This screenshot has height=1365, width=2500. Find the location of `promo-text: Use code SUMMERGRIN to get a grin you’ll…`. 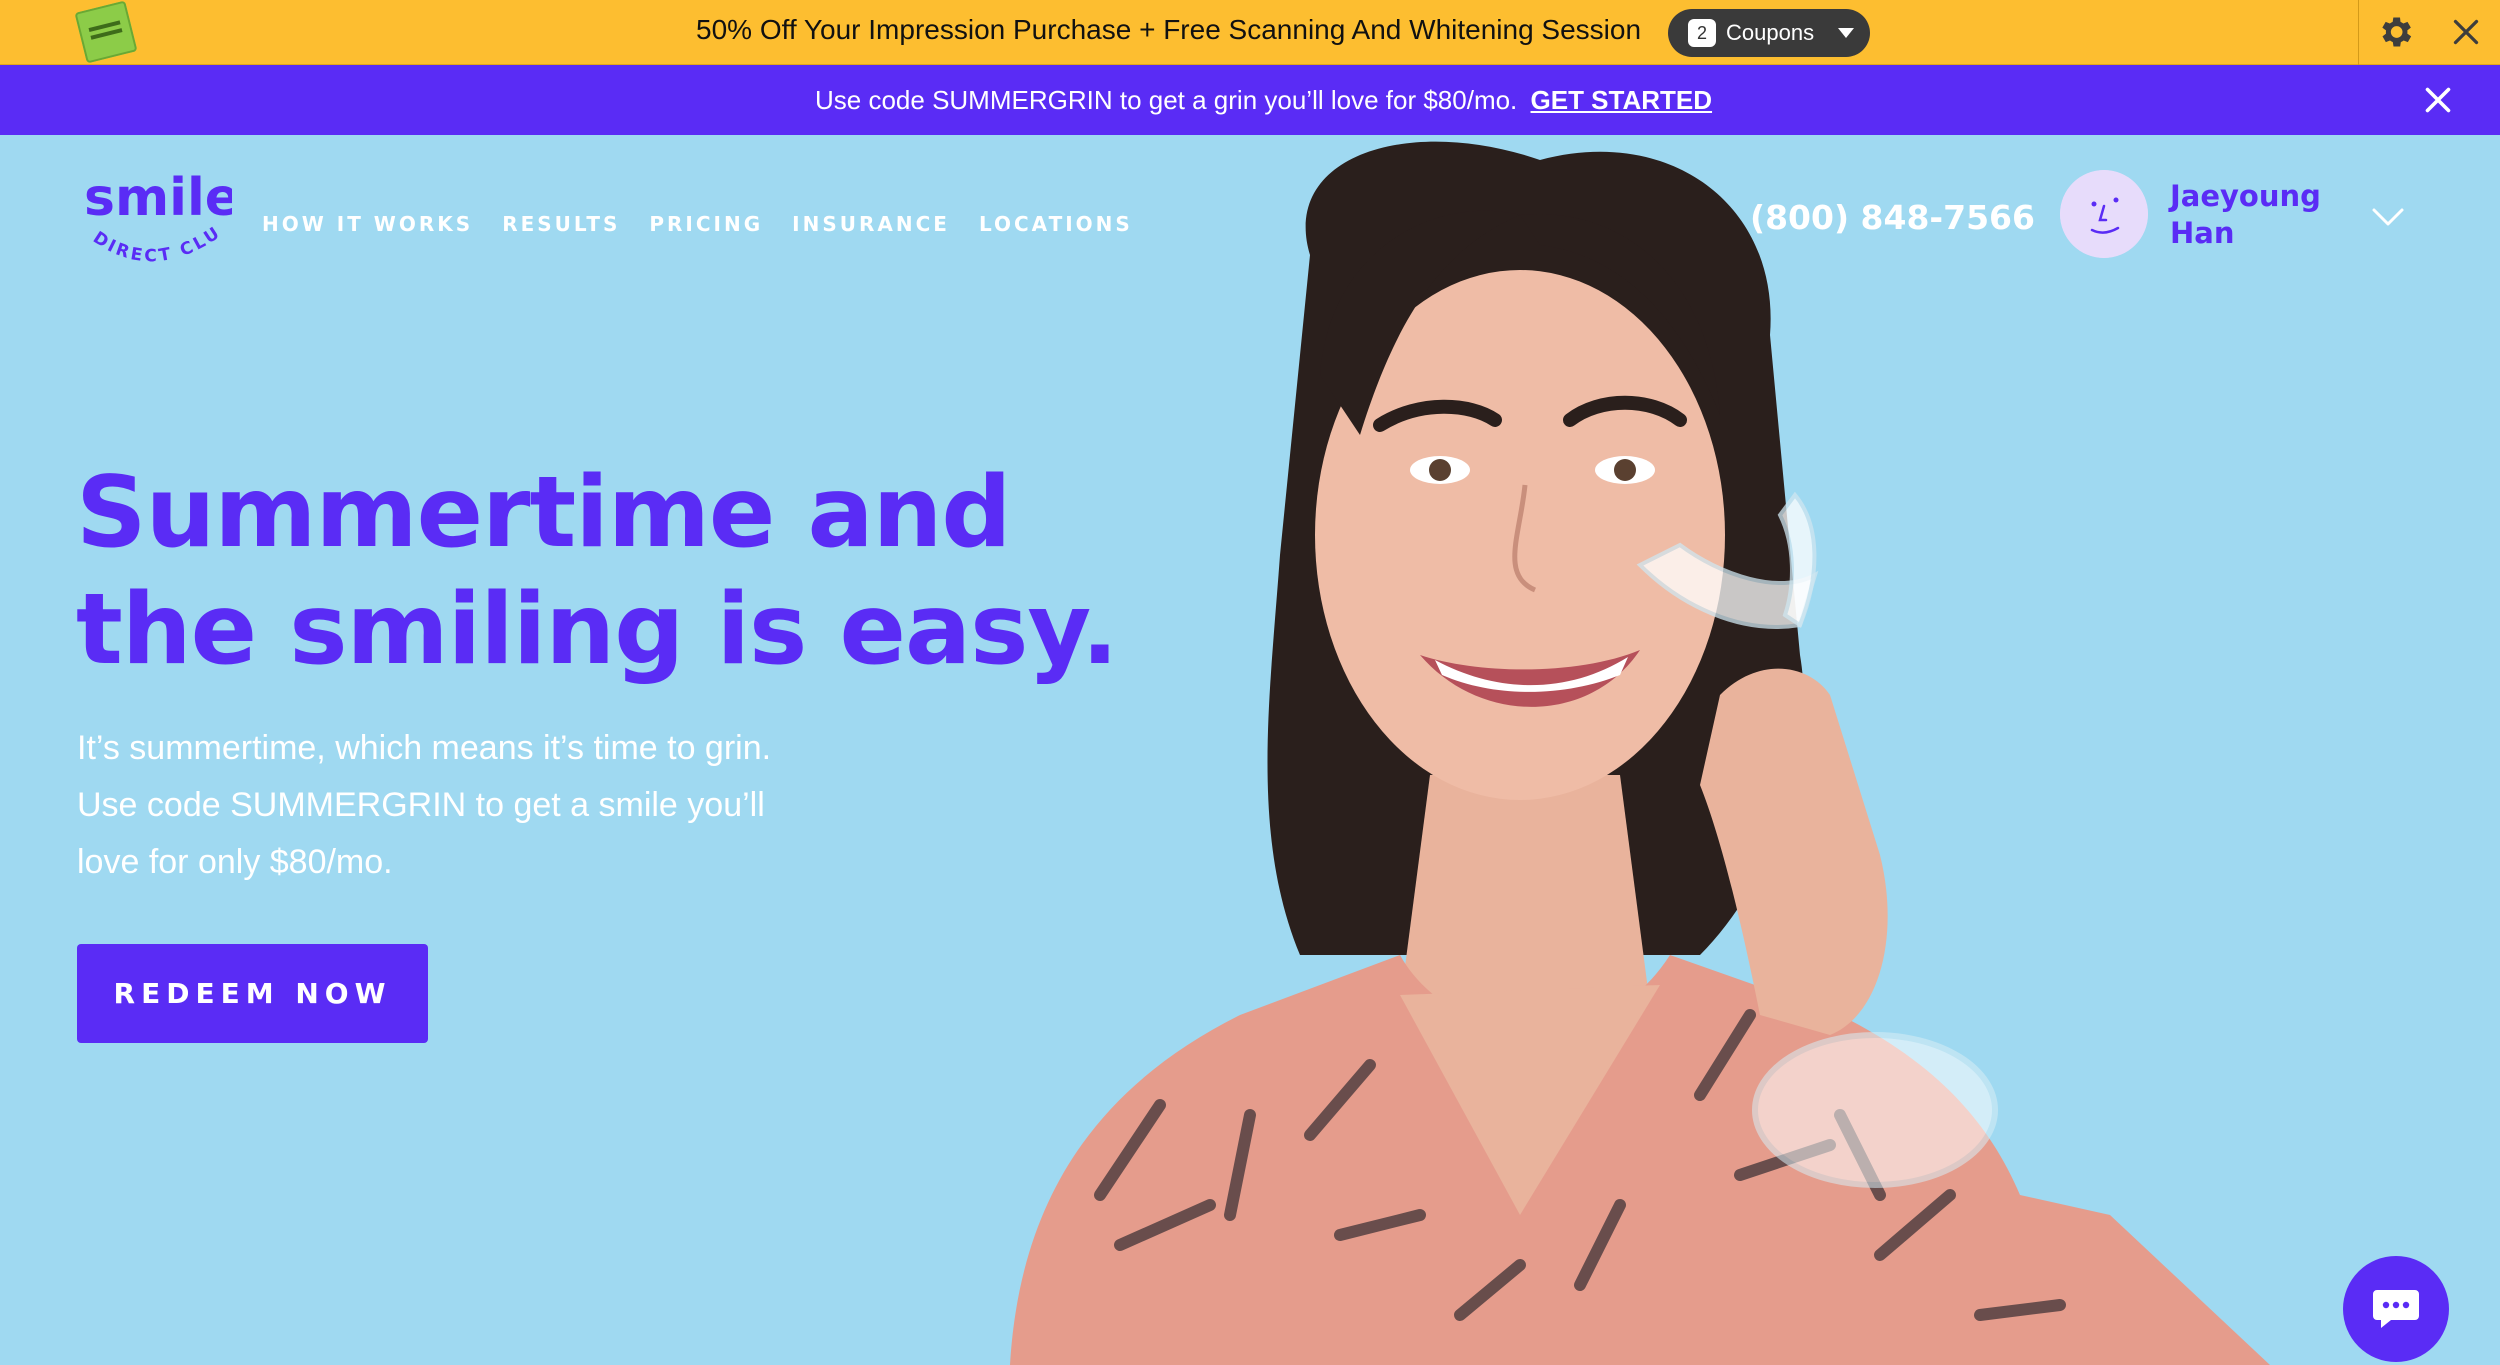

promo-text: Use code SUMMERGRIN to get a grin you’ll… is located at coordinates (1166, 100).